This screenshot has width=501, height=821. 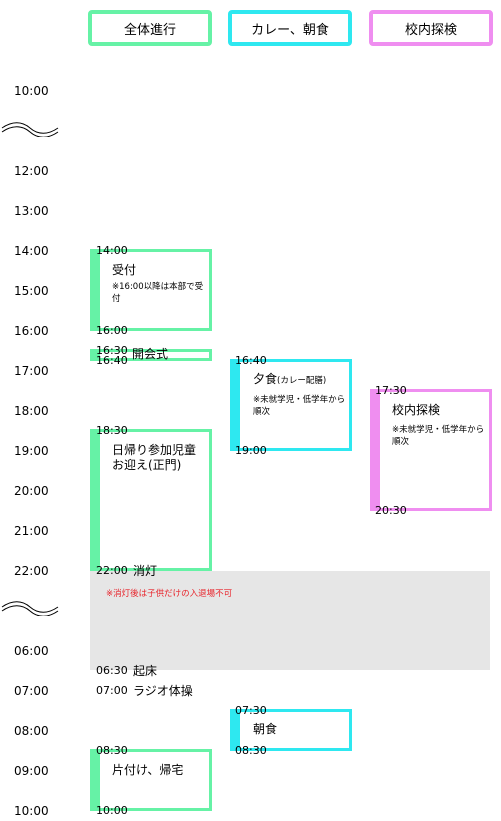 What do you see at coordinates (112, 670) in the screenshot?
I see `event-time: 06:30` at bounding box center [112, 670].